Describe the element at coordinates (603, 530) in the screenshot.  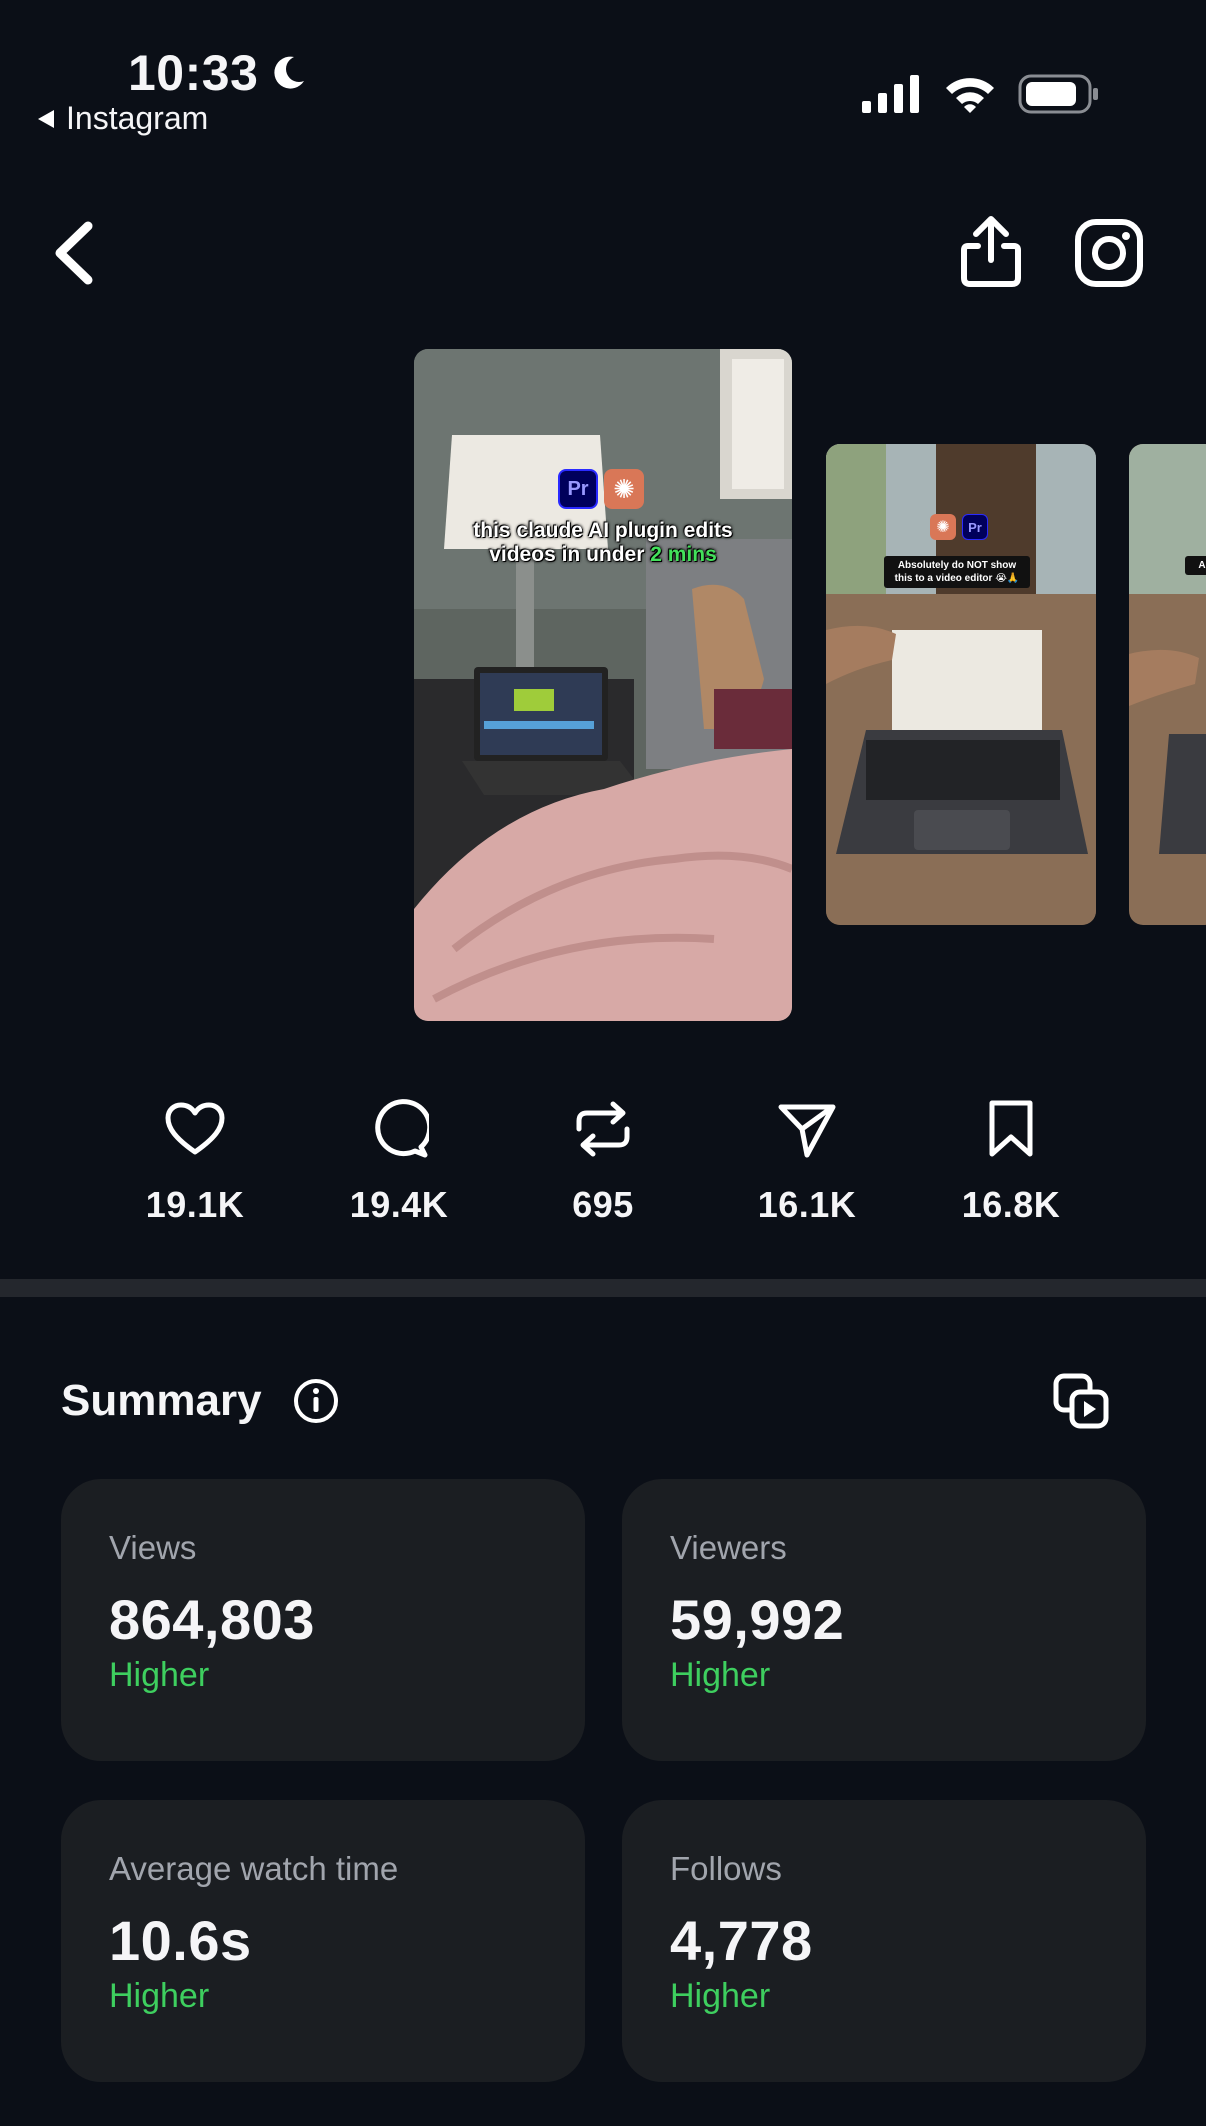
I see `caption-line-1: this claude AI plugin edits` at that location.